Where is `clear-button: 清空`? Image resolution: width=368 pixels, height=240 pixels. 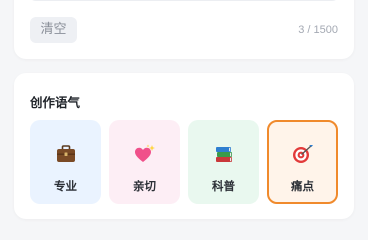
clear-button: 清空 is located at coordinates (53, 30).